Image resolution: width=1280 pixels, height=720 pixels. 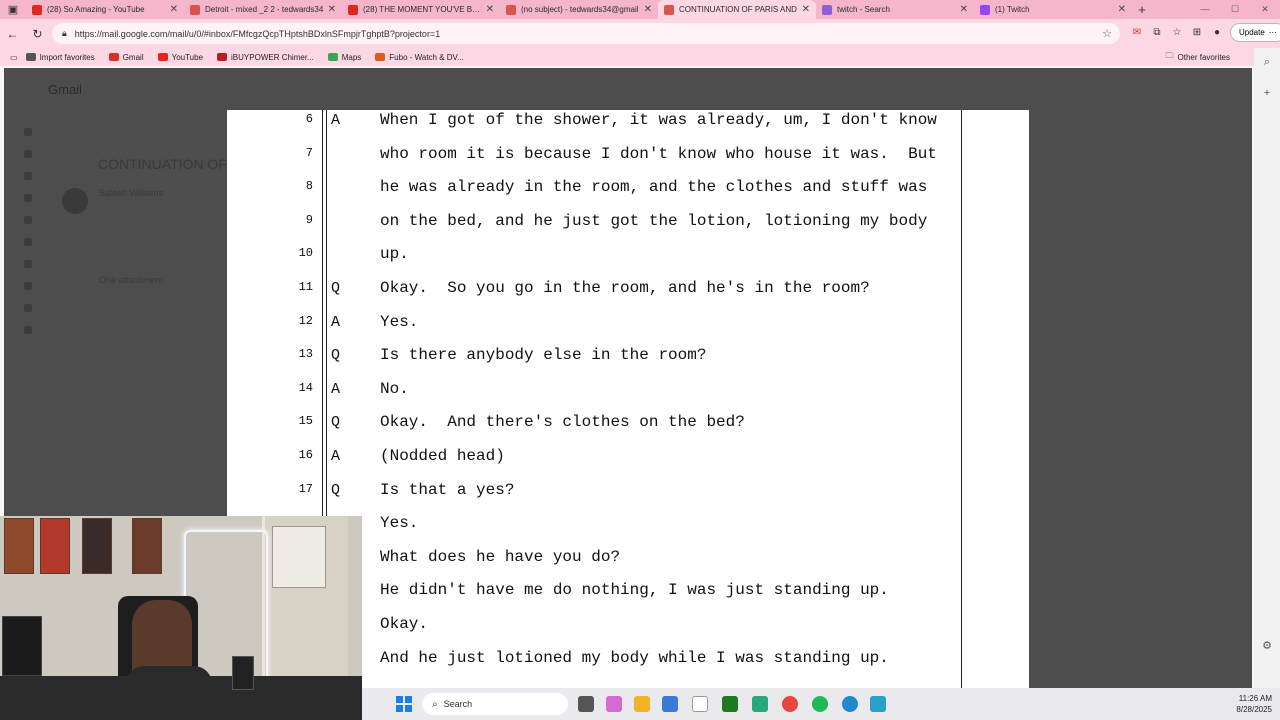 I want to click on extension-icon: ✉, so click(x=1137, y=32).